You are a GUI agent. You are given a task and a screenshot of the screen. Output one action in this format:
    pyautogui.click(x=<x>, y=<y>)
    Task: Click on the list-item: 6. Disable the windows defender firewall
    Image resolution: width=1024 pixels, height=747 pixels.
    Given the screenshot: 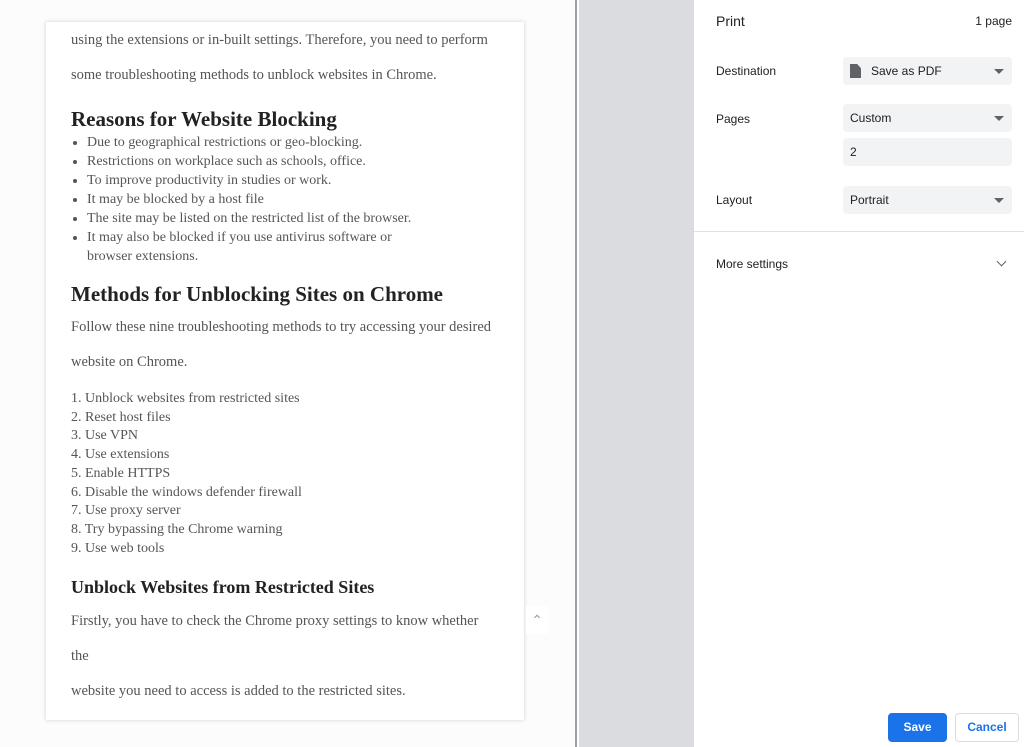 What is the action you would take?
    pyautogui.click(x=186, y=492)
    